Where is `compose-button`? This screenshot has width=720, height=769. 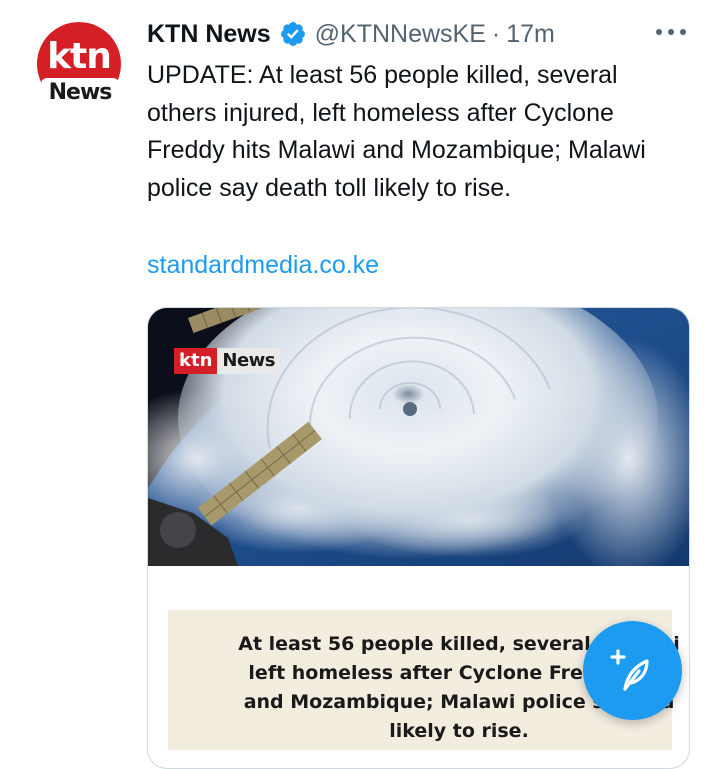
compose-button is located at coordinates (632, 670).